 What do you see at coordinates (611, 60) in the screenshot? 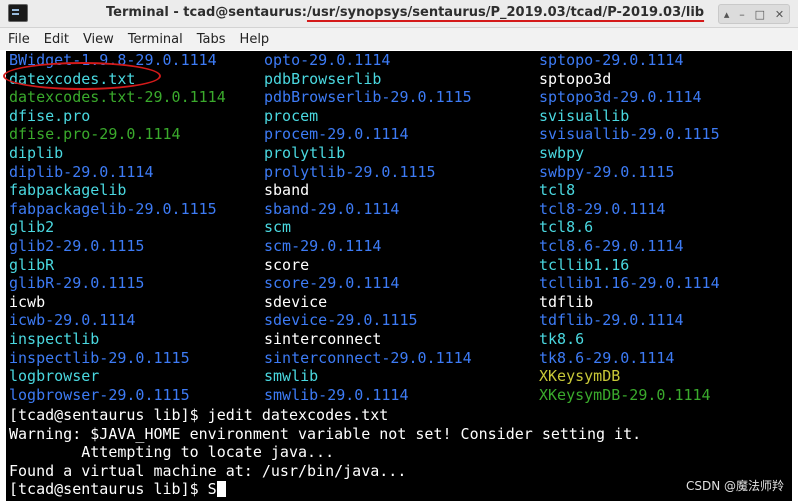
I see `listing-entry: sptopo-29.0.1114` at bounding box center [611, 60].